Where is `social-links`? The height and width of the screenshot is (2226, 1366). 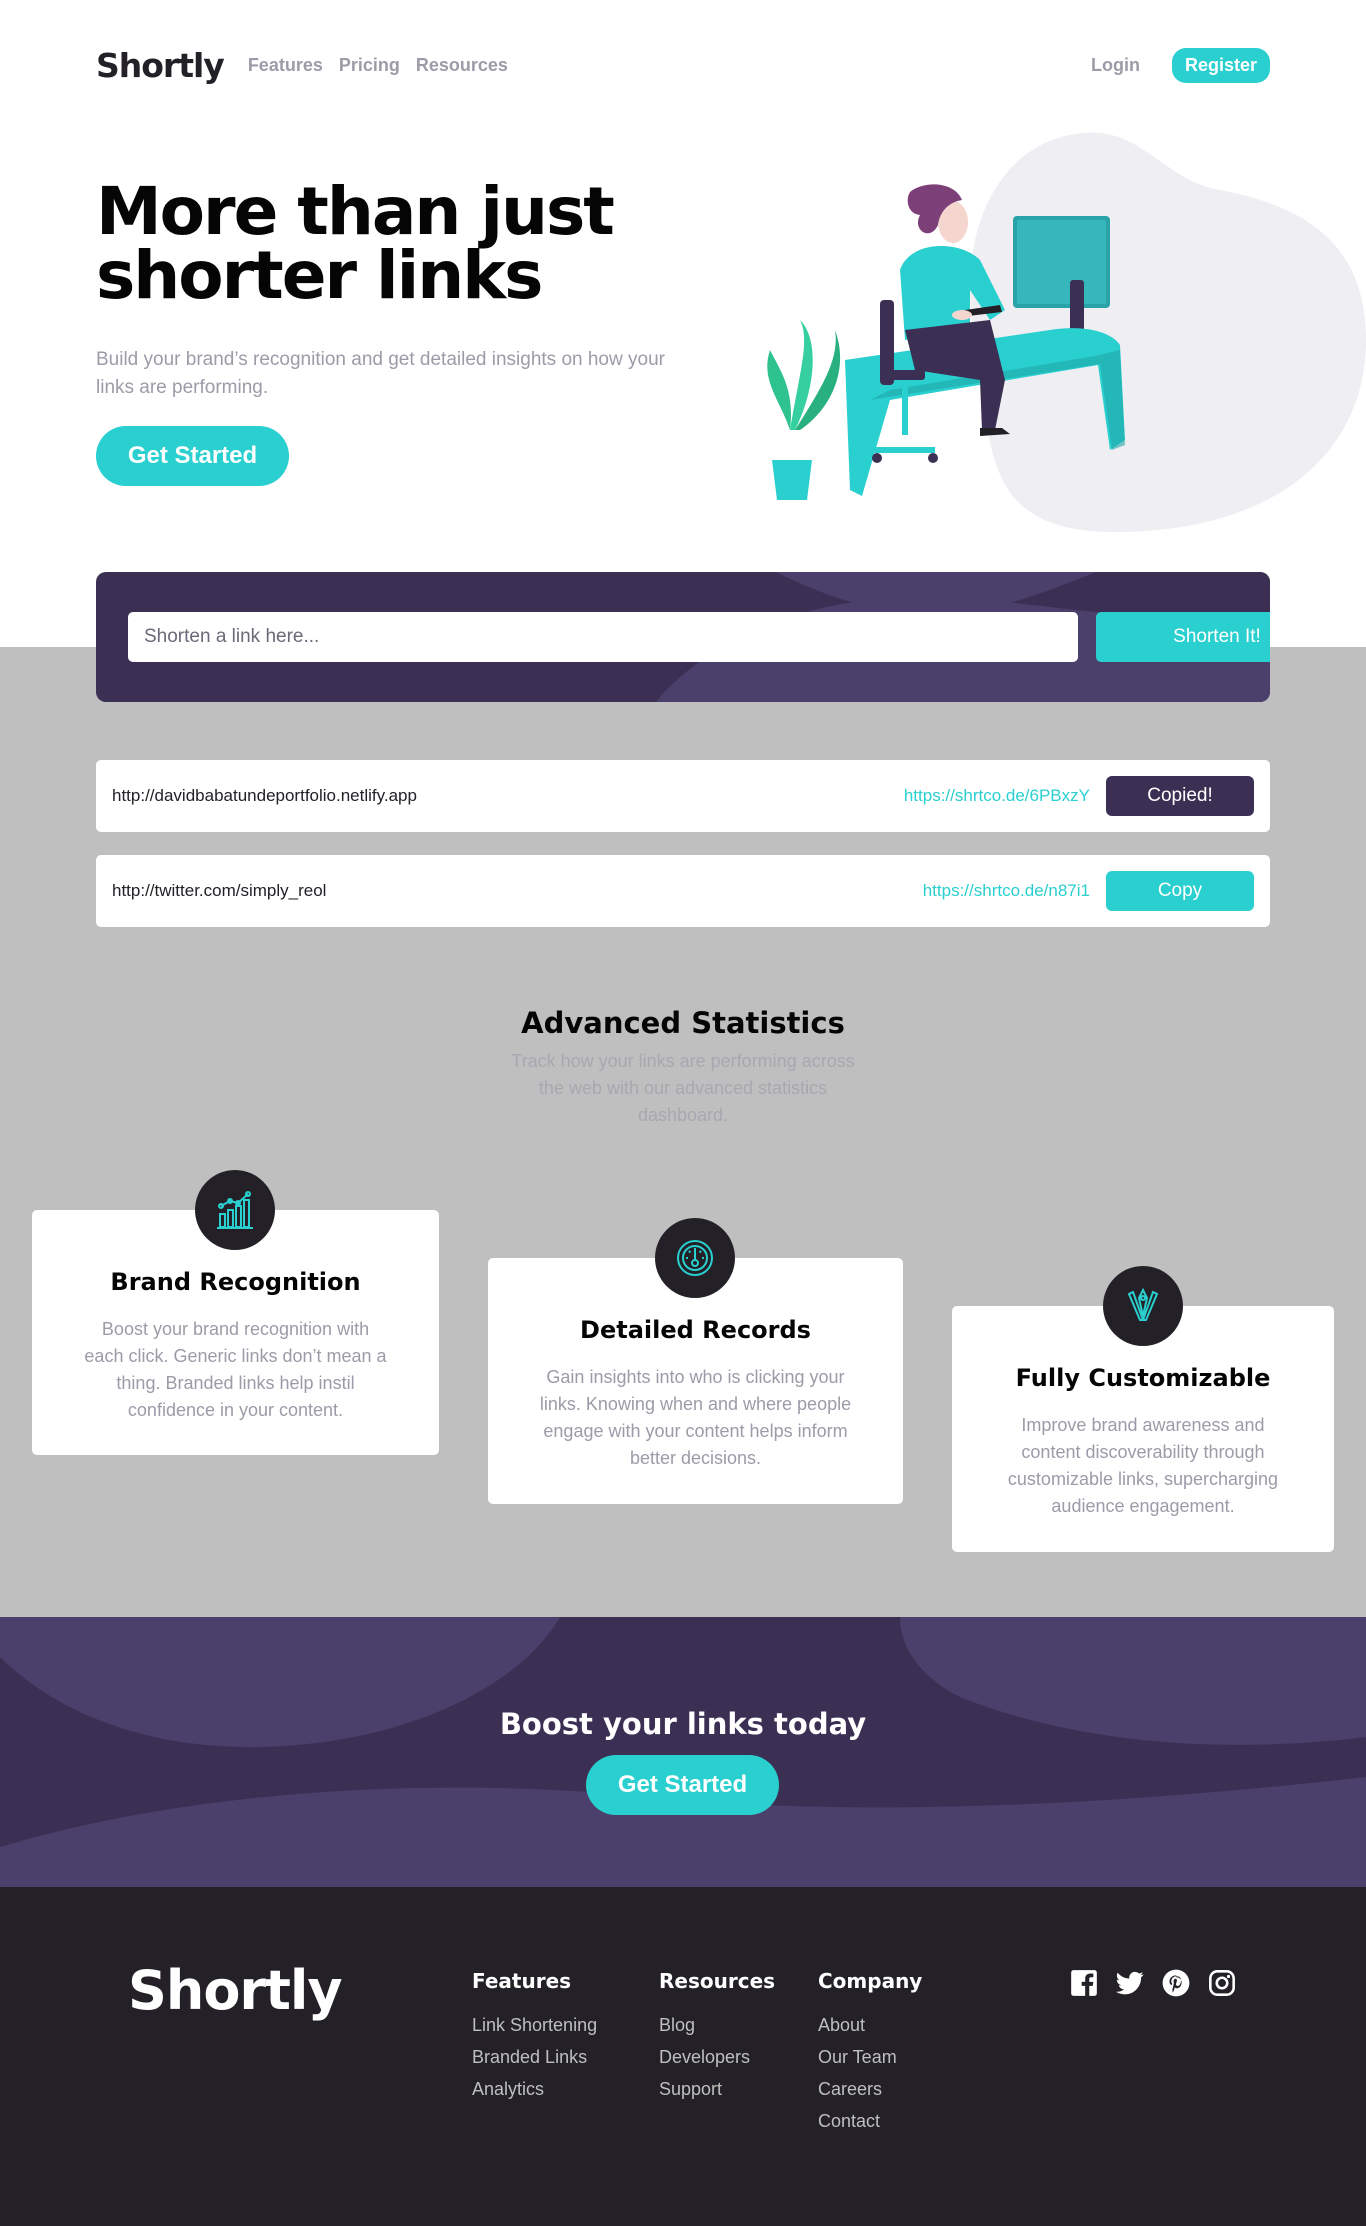 social-links is located at coordinates (1153, 1983).